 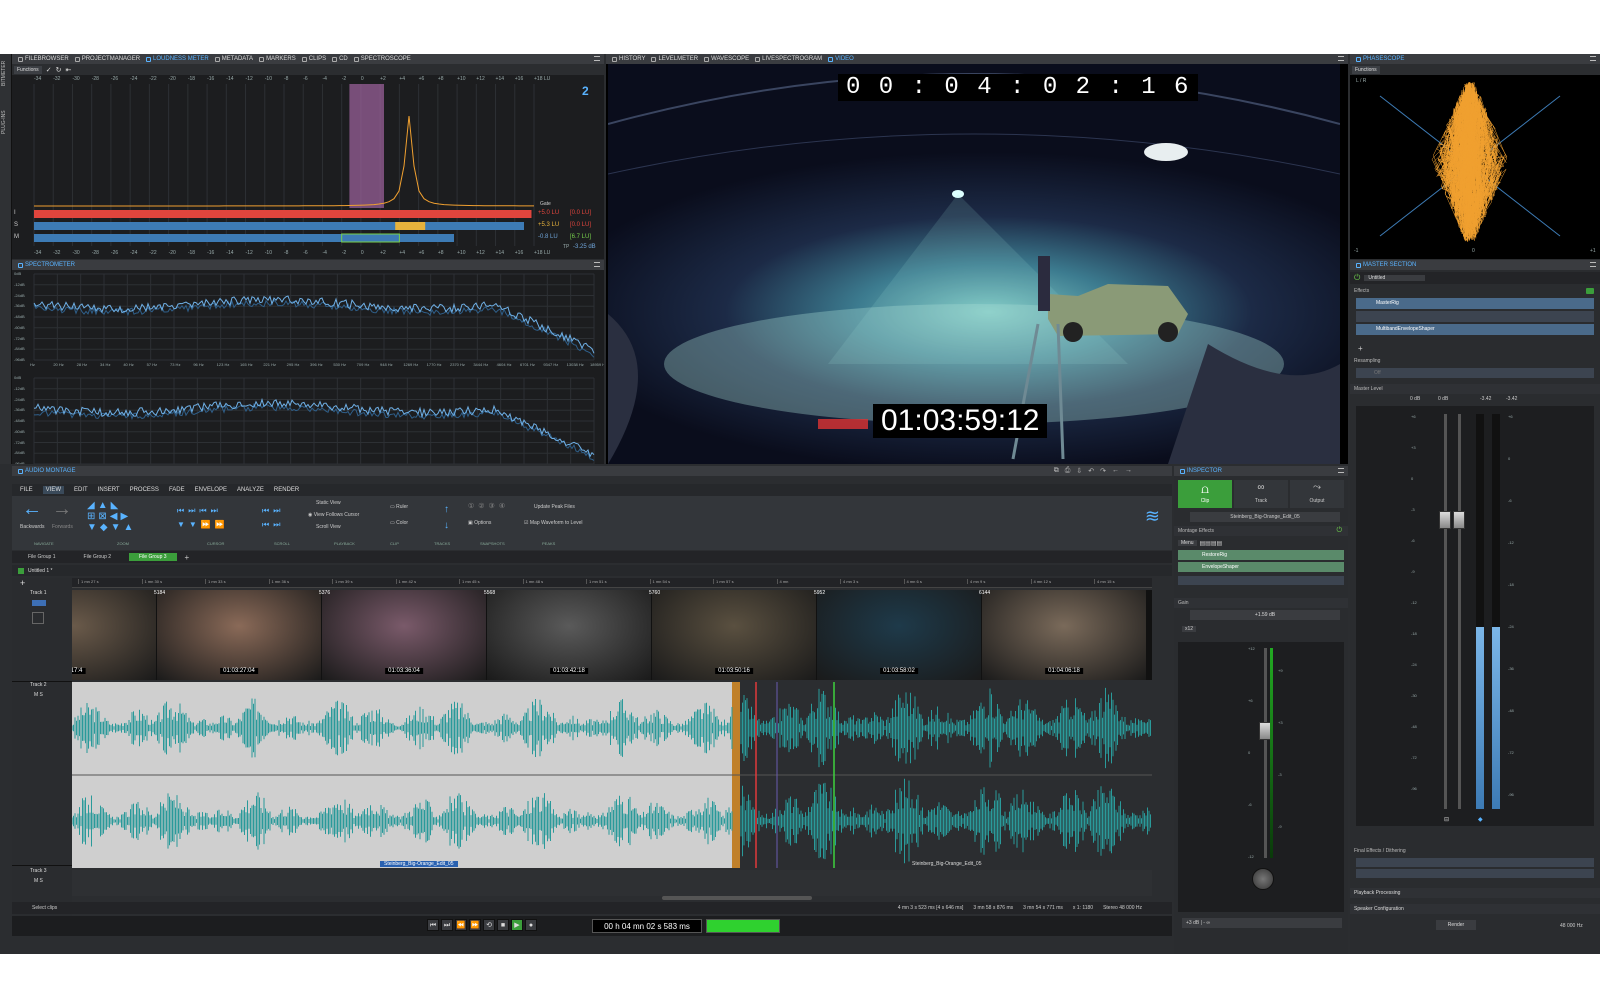 I want to click on scroll-view-option: Scroll View, so click(x=328, y=527).